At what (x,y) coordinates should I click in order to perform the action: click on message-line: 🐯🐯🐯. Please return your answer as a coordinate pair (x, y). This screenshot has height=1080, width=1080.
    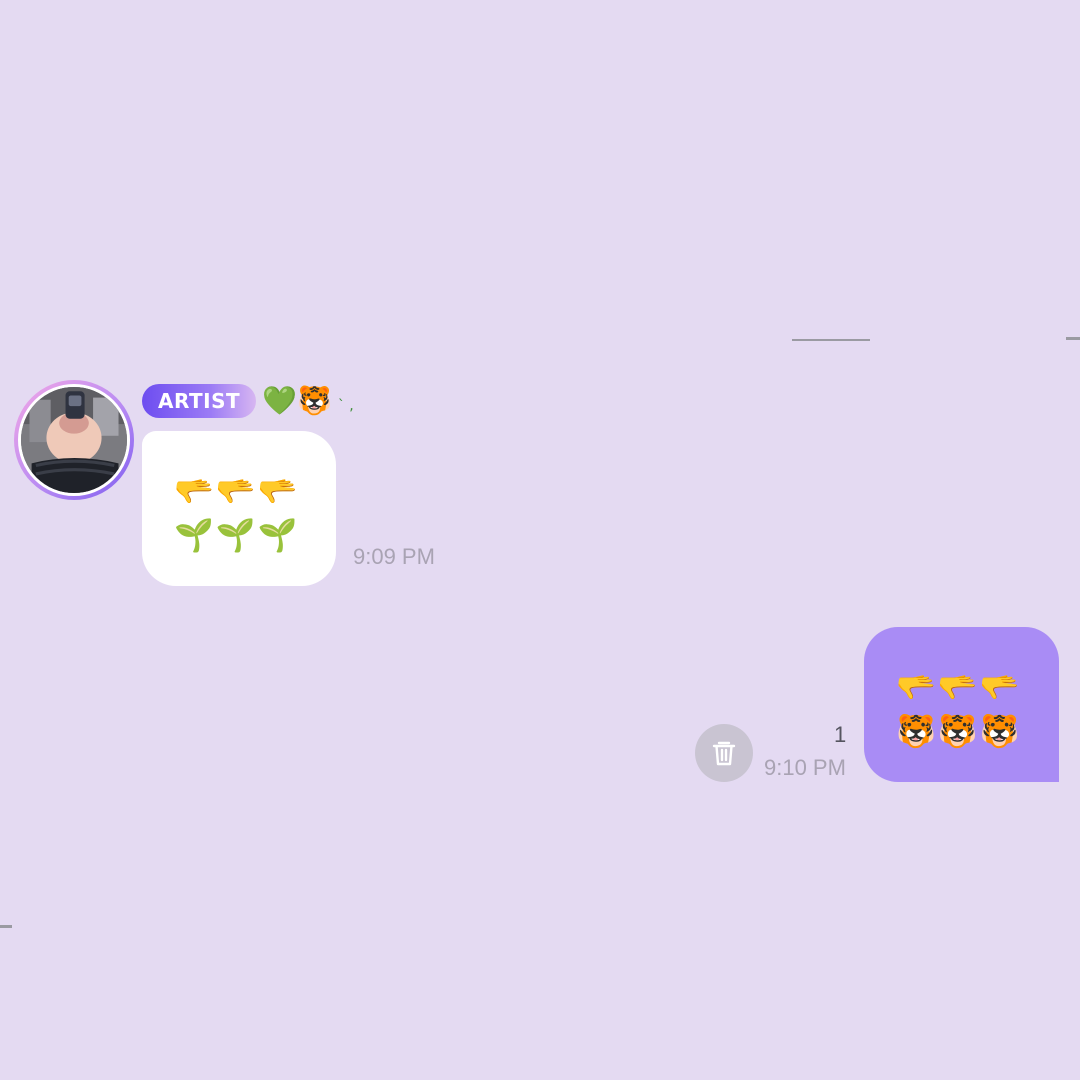
    Looking at the image, I should click on (959, 731).